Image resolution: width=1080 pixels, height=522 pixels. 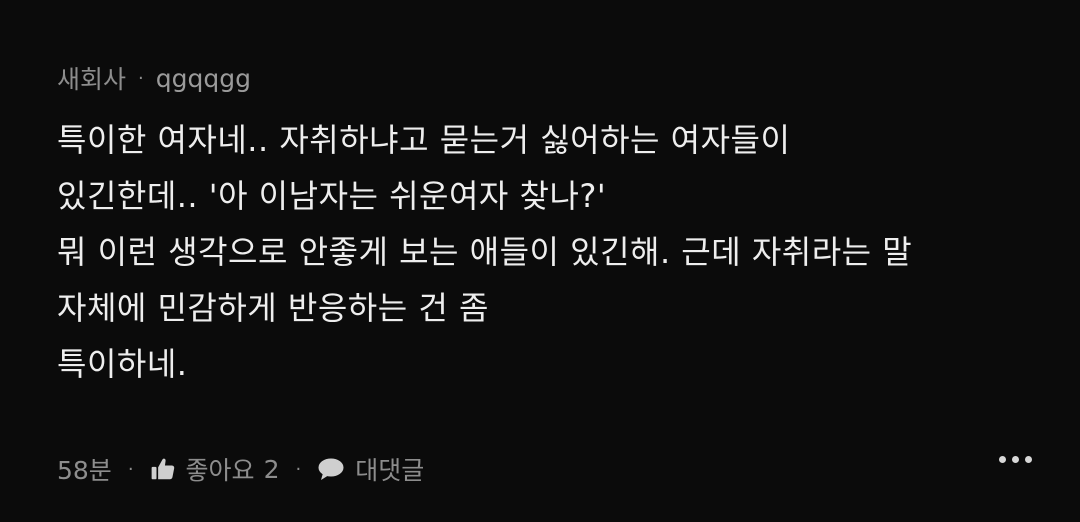 I want to click on reply-button: 대댓글, so click(x=370, y=469).